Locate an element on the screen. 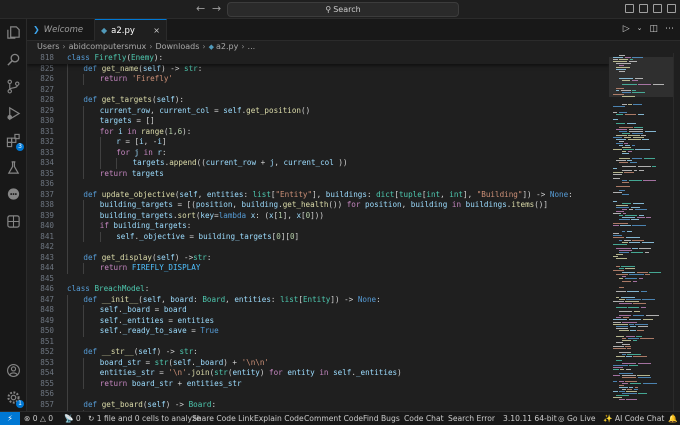  tab-bar: ❯ Welcome ◆ a2.py × ▷ ⌄ ◫ ⋯ is located at coordinates (353, 30).